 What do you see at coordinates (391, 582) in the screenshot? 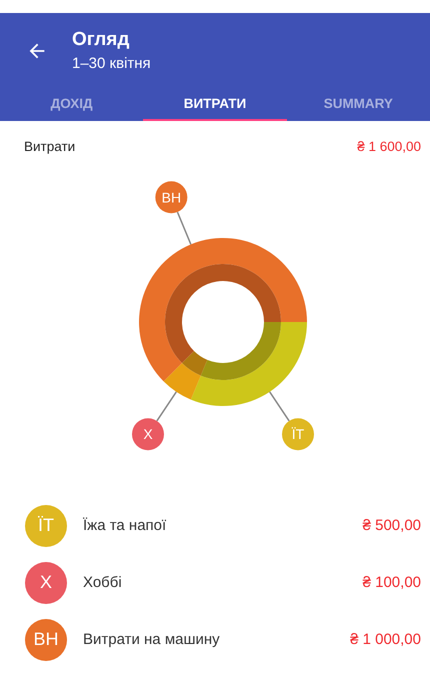
I see `category-amount: ₴ 100,00` at bounding box center [391, 582].